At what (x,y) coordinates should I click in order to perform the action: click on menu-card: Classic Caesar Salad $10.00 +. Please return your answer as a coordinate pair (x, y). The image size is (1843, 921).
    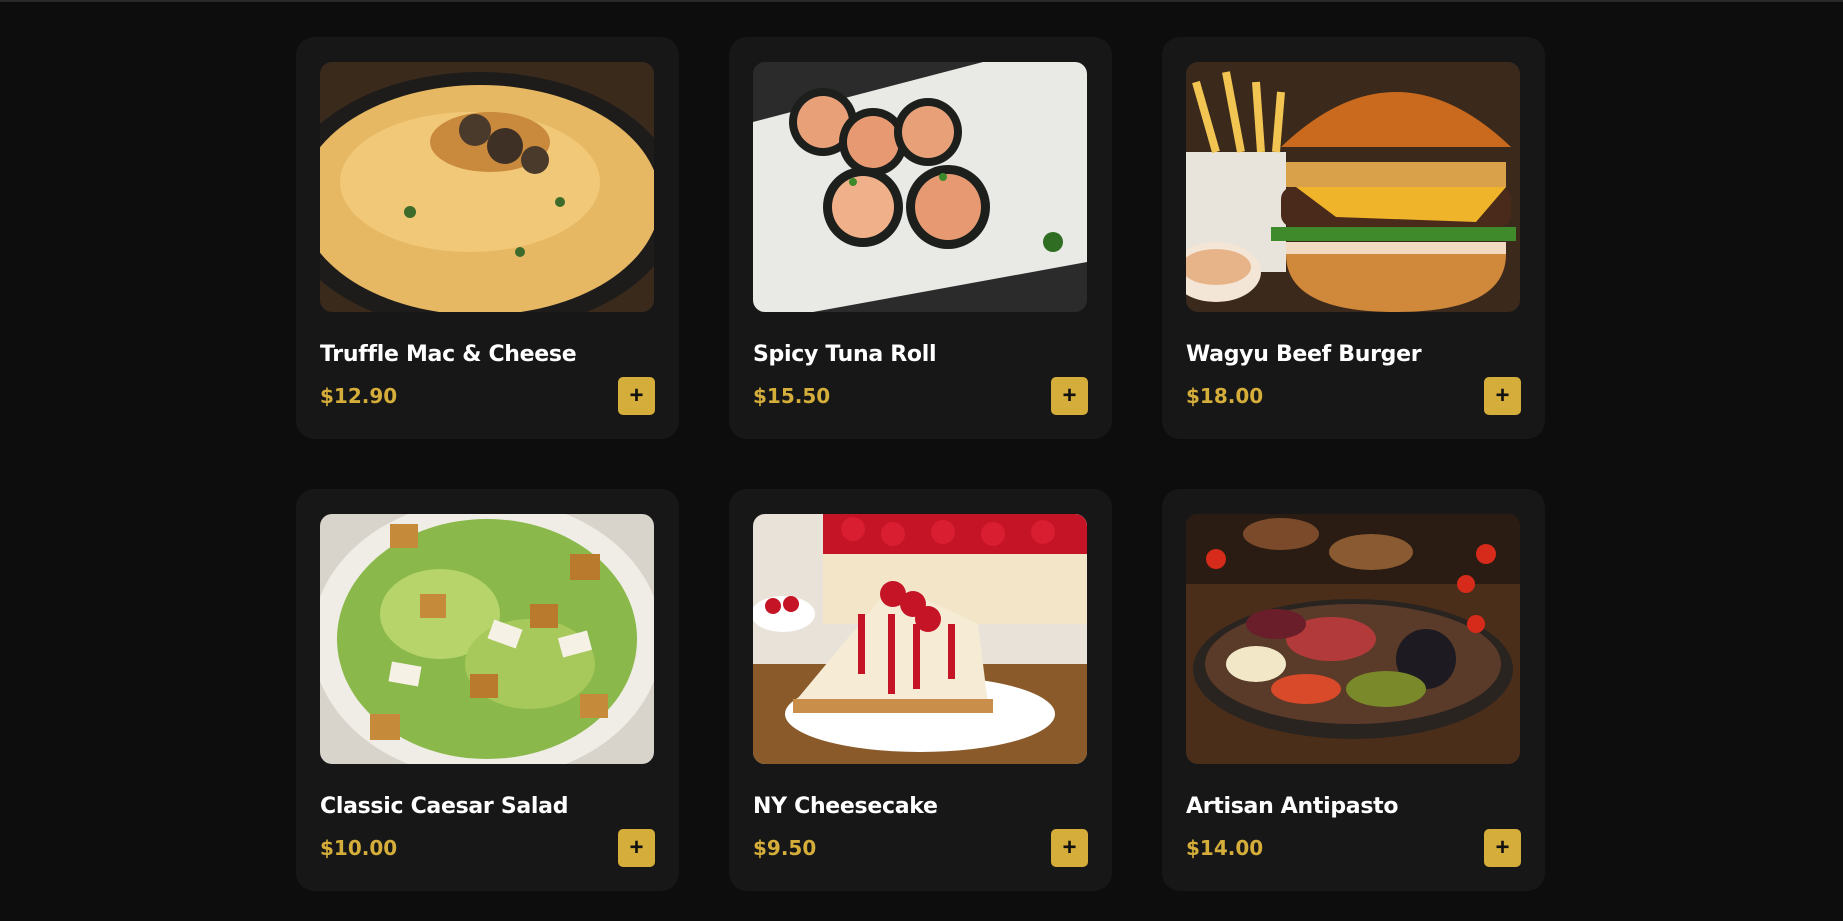
    Looking at the image, I should click on (487, 690).